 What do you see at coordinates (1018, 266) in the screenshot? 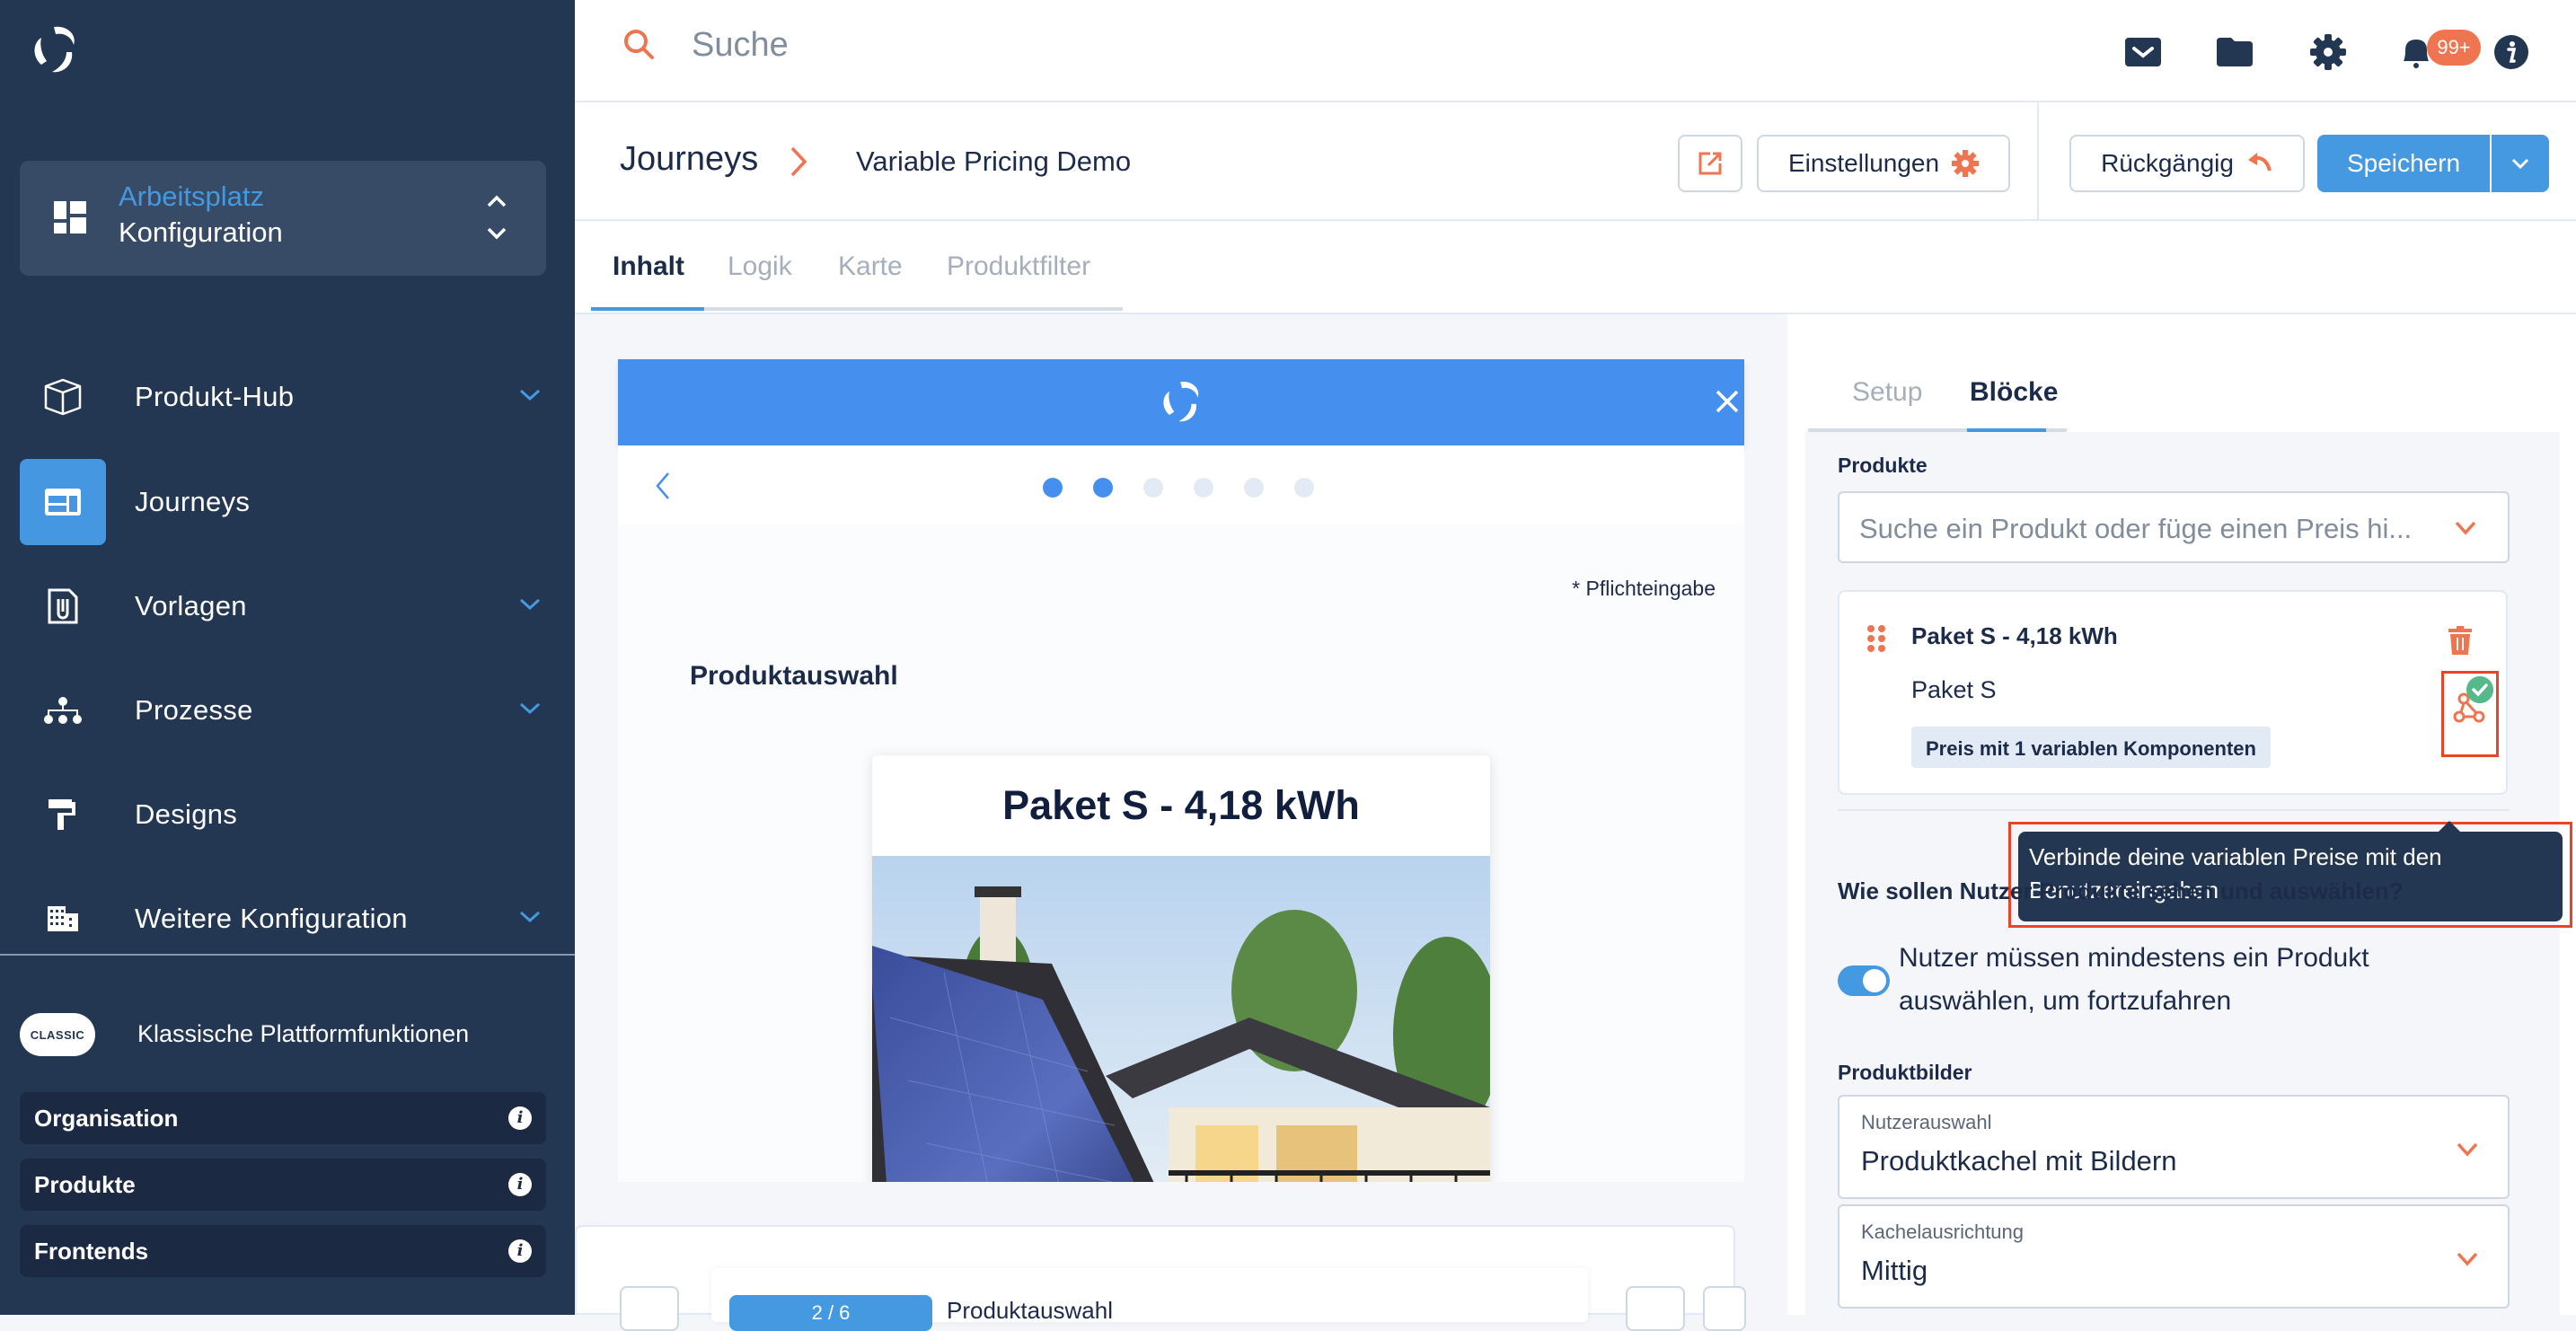
I see `tab-produktfilter: Produktfilter` at bounding box center [1018, 266].